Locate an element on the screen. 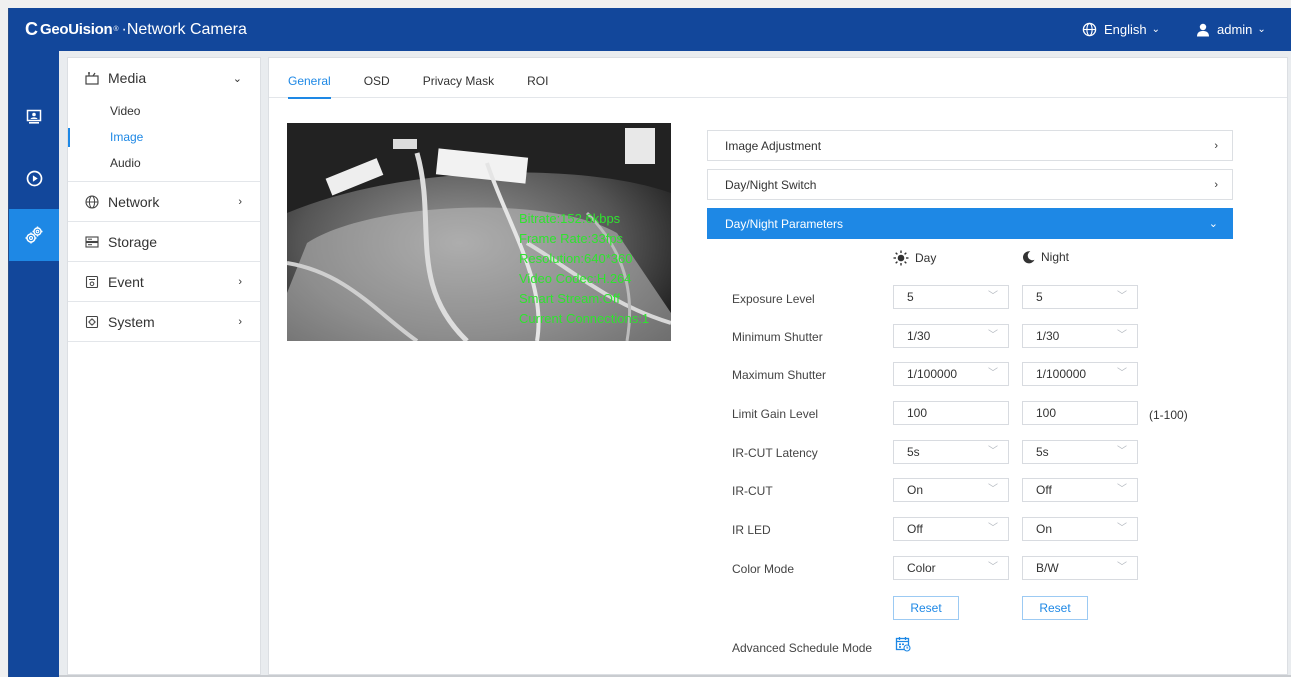 The width and height of the screenshot is (1291, 677). ir-cut-latency-night-select: 5s ﹀ is located at coordinates (1080, 452).